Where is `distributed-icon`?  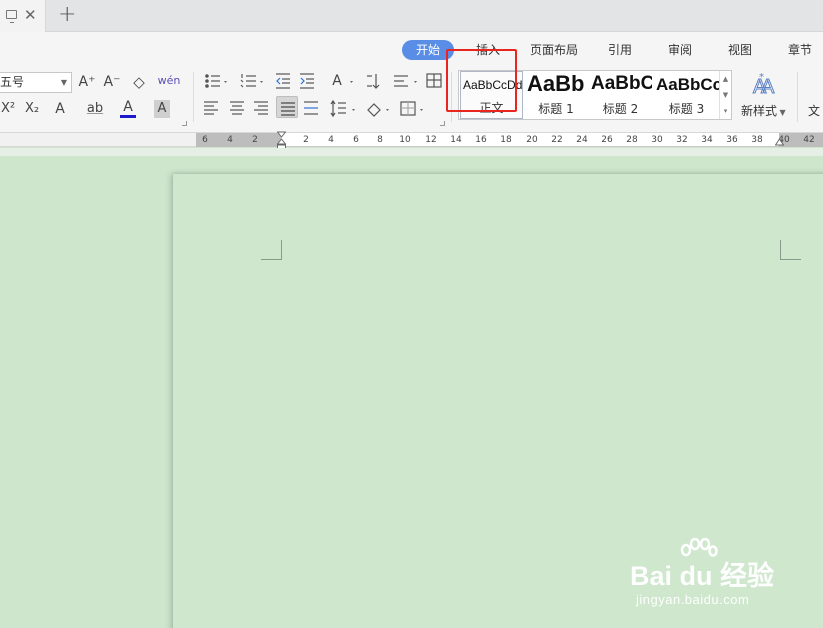
distributed-icon is located at coordinates (311, 108).